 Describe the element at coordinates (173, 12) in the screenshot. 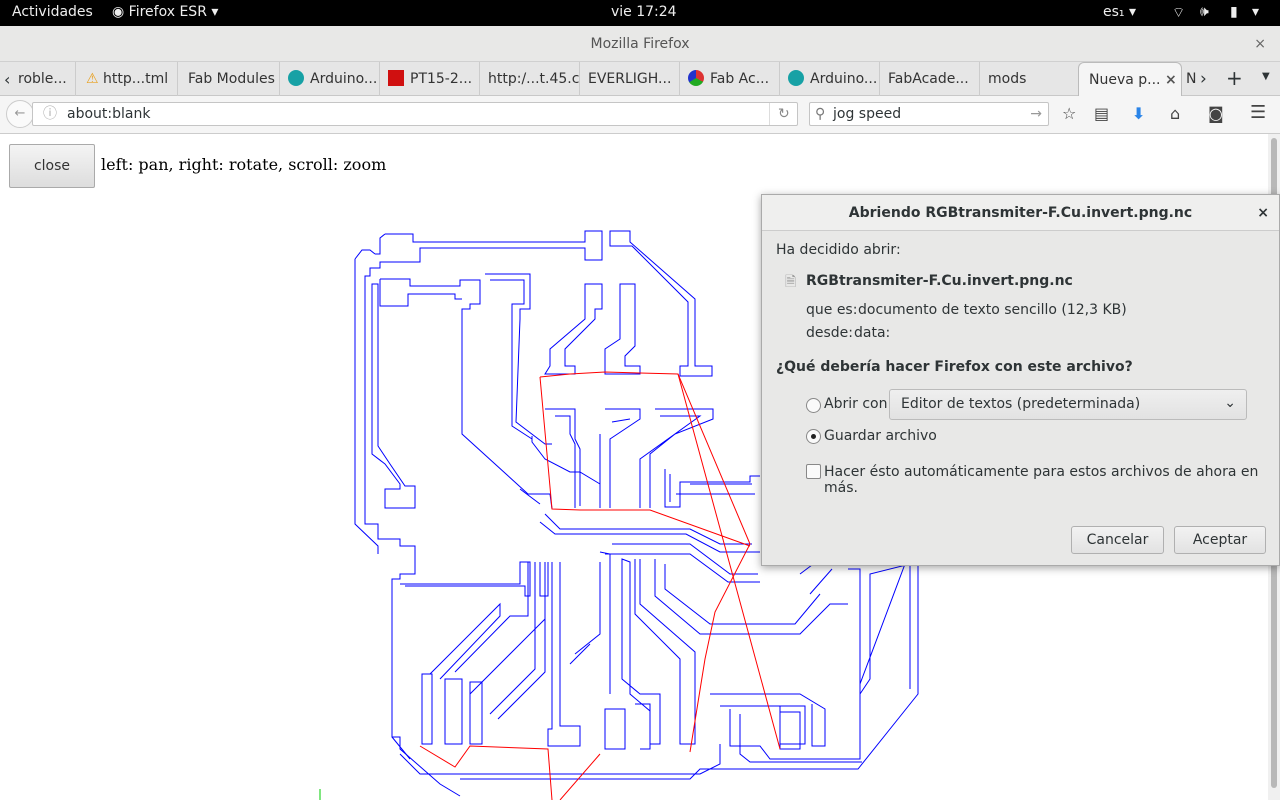

I see `app-menu-label: Firefox ESR ▾` at that location.